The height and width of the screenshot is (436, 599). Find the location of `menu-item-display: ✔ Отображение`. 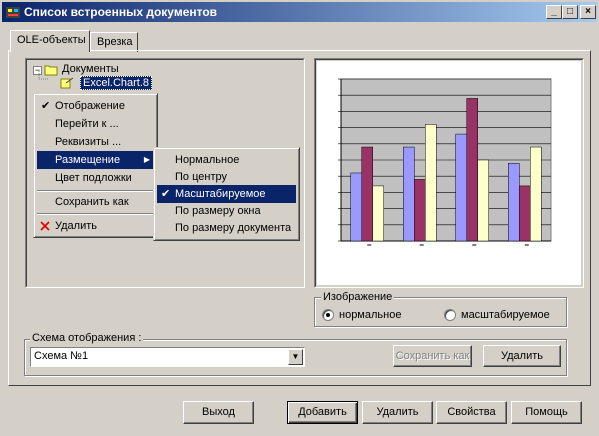

menu-item-display: ✔ Отображение is located at coordinates (95, 106).